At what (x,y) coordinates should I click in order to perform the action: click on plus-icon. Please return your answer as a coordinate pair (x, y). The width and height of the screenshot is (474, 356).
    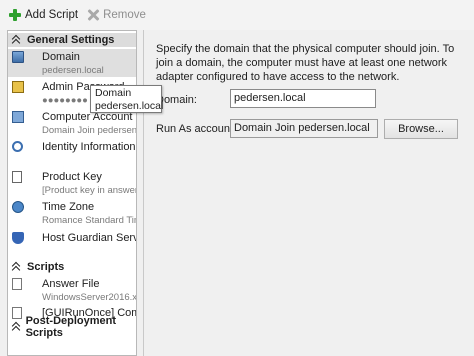
    Looking at the image, I should click on (15, 15).